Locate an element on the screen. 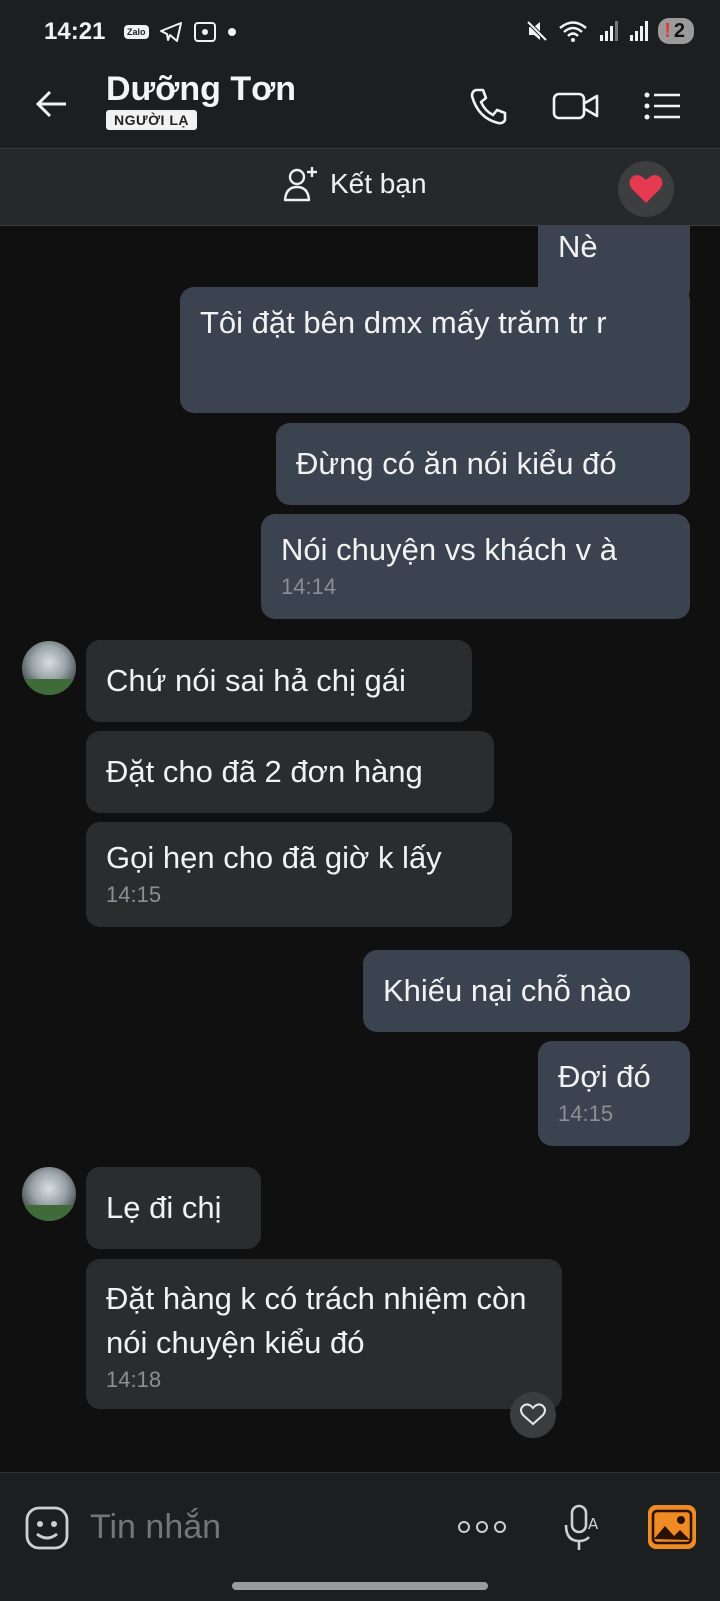 The height and width of the screenshot is (1601, 720). mute-icon is located at coordinates (537, 31).